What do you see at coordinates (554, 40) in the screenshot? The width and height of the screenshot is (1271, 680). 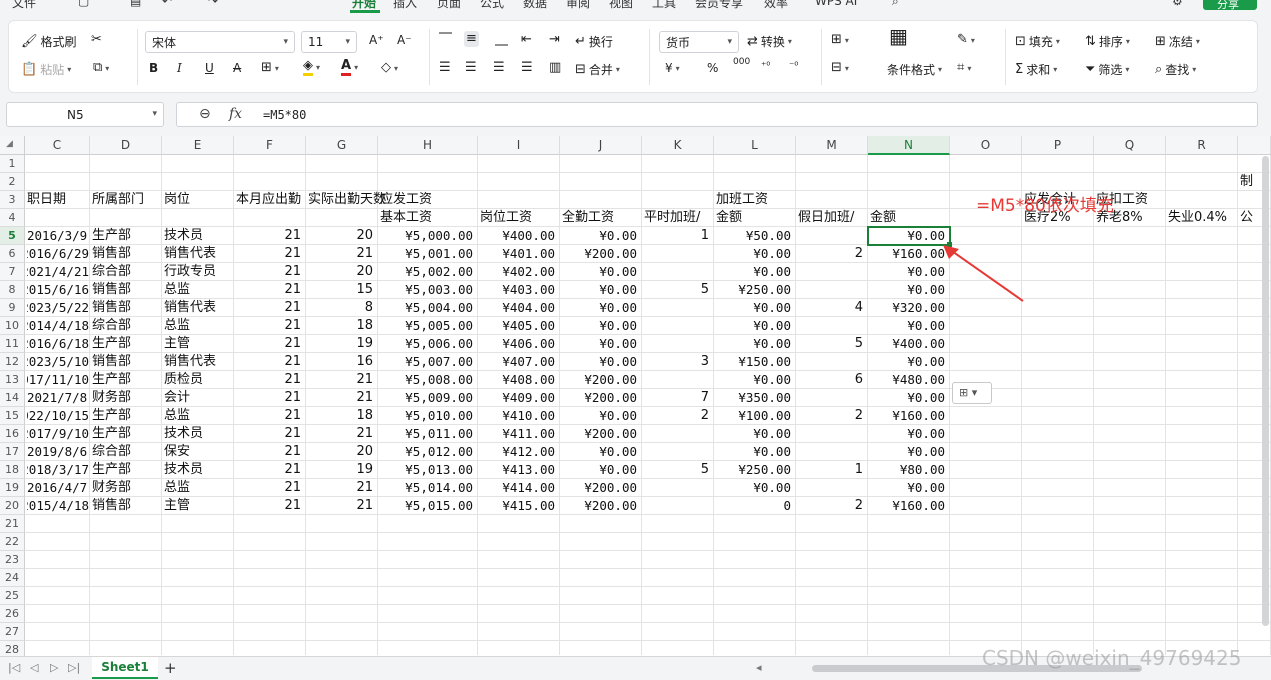 I see `indent-increase-button: ⇥` at bounding box center [554, 40].